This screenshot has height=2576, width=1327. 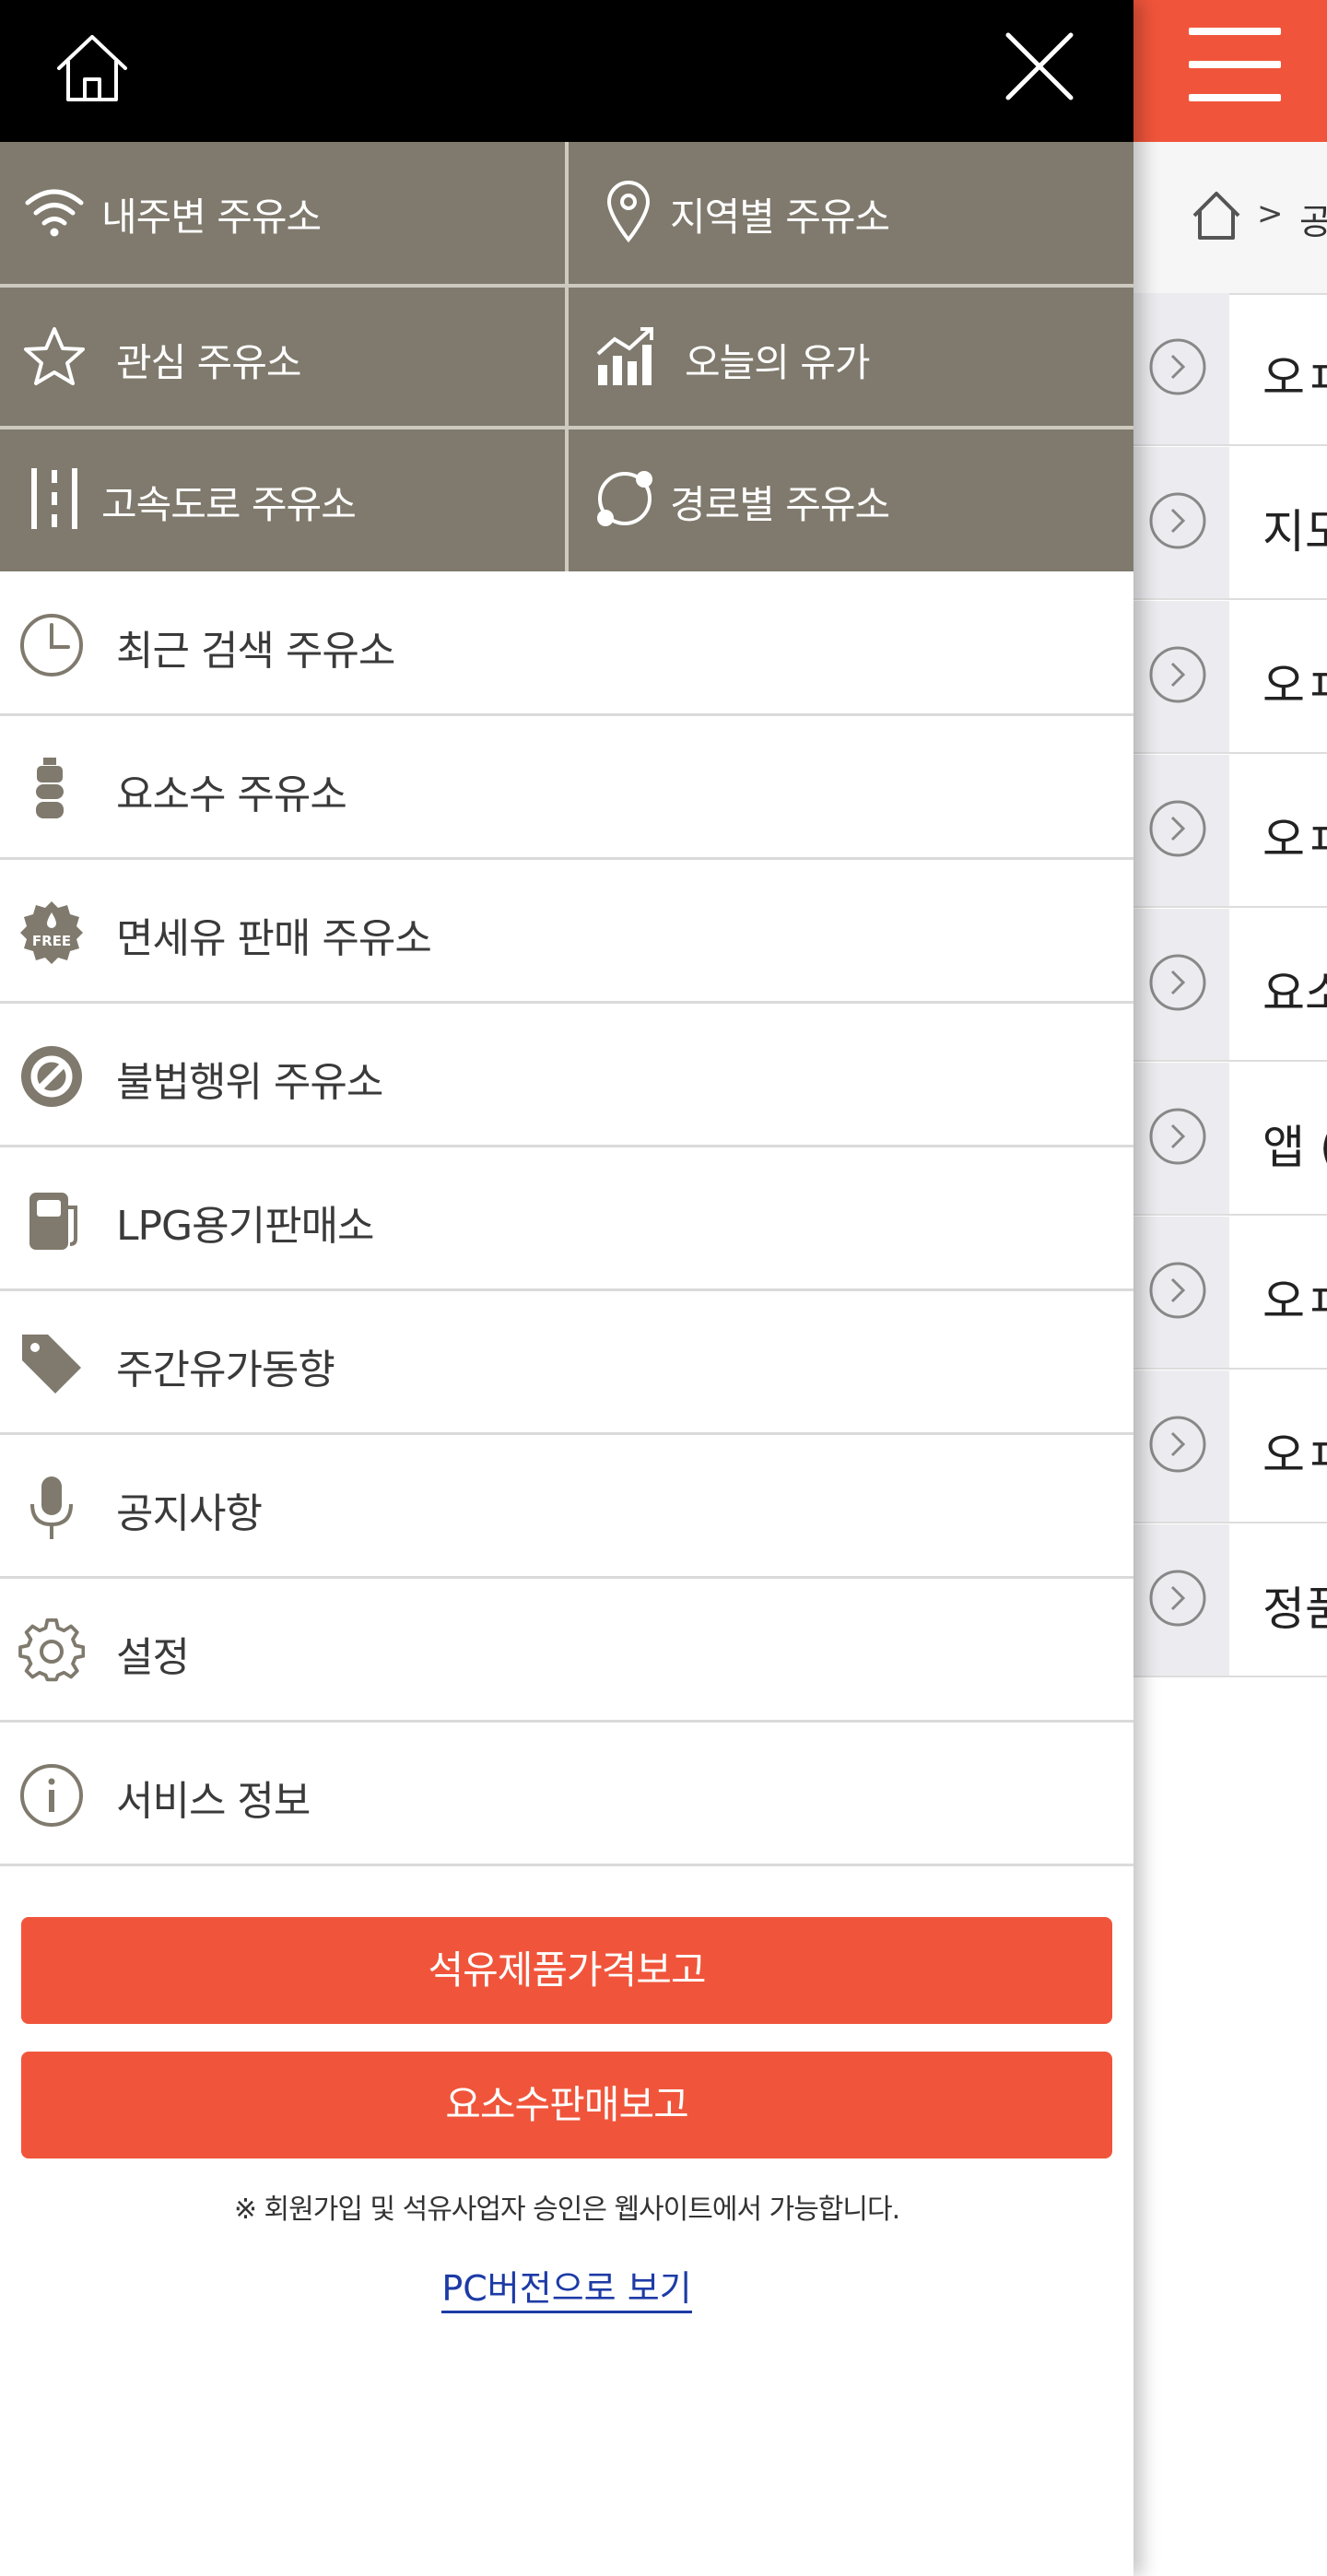 What do you see at coordinates (54, 213) in the screenshot?
I see `wifi-icon` at bounding box center [54, 213].